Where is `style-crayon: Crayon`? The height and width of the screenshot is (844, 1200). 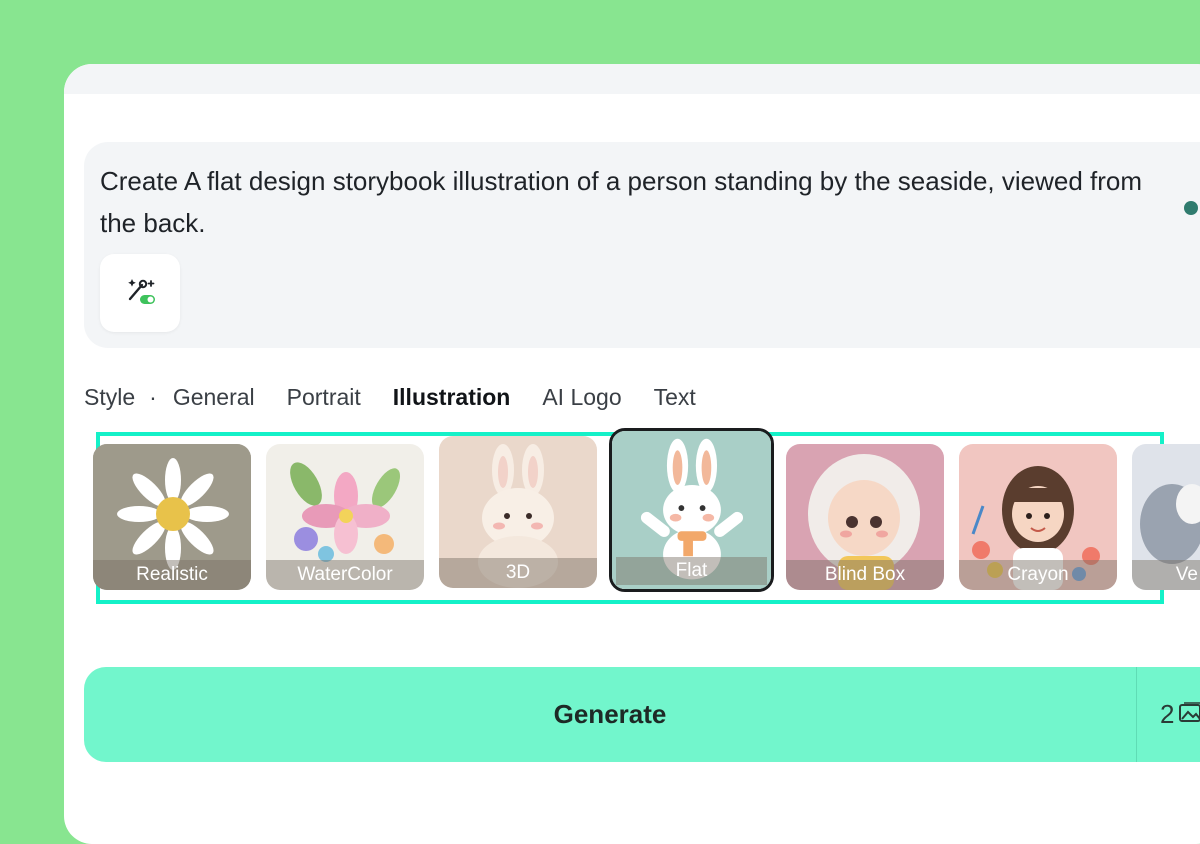 style-crayon: Crayon is located at coordinates (1038, 517).